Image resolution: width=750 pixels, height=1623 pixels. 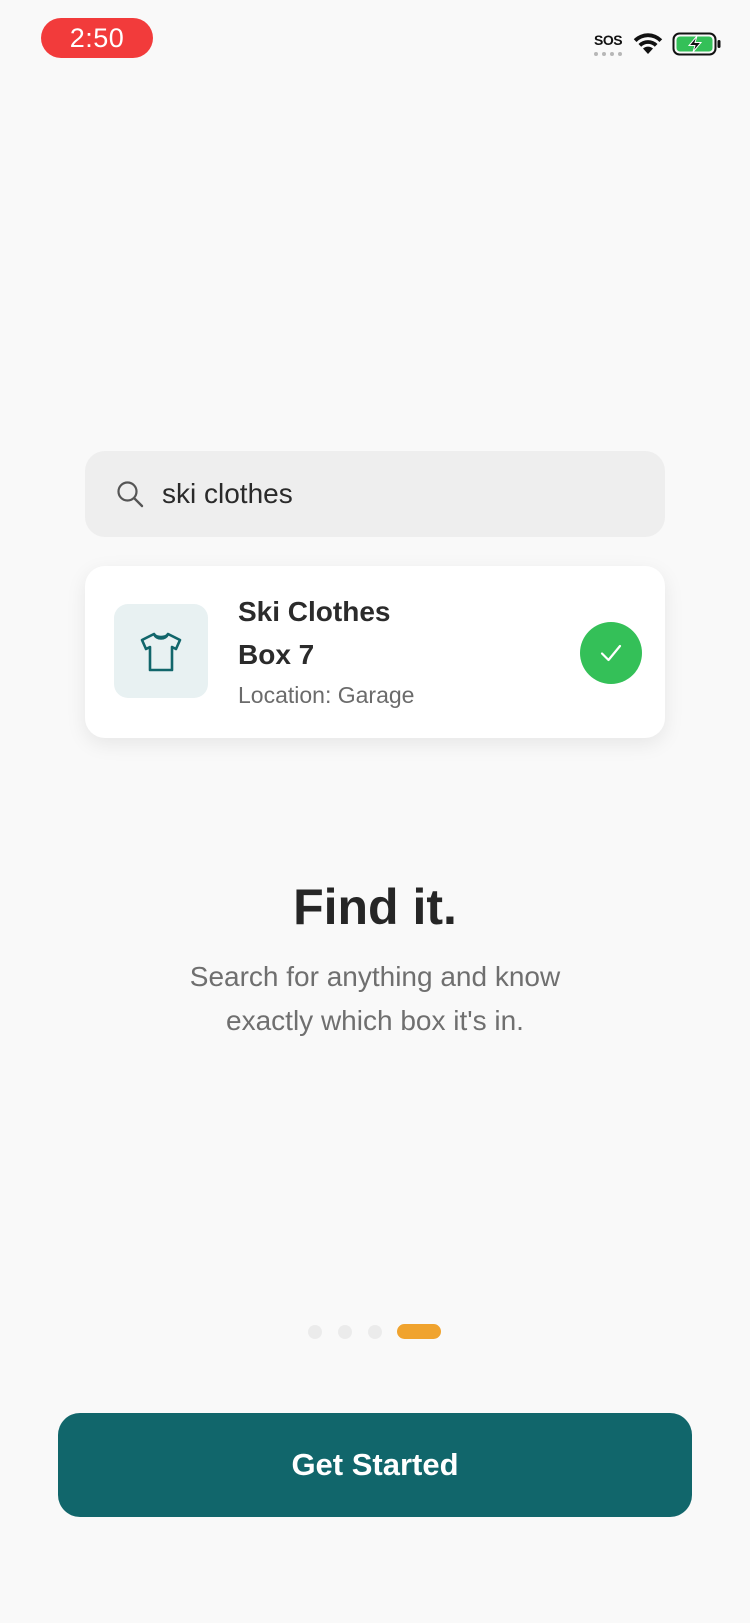 What do you see at coordinates (276, 654) in the screenshot?
I see `item-box-number: Box 7` at bounding box center [276, 654].